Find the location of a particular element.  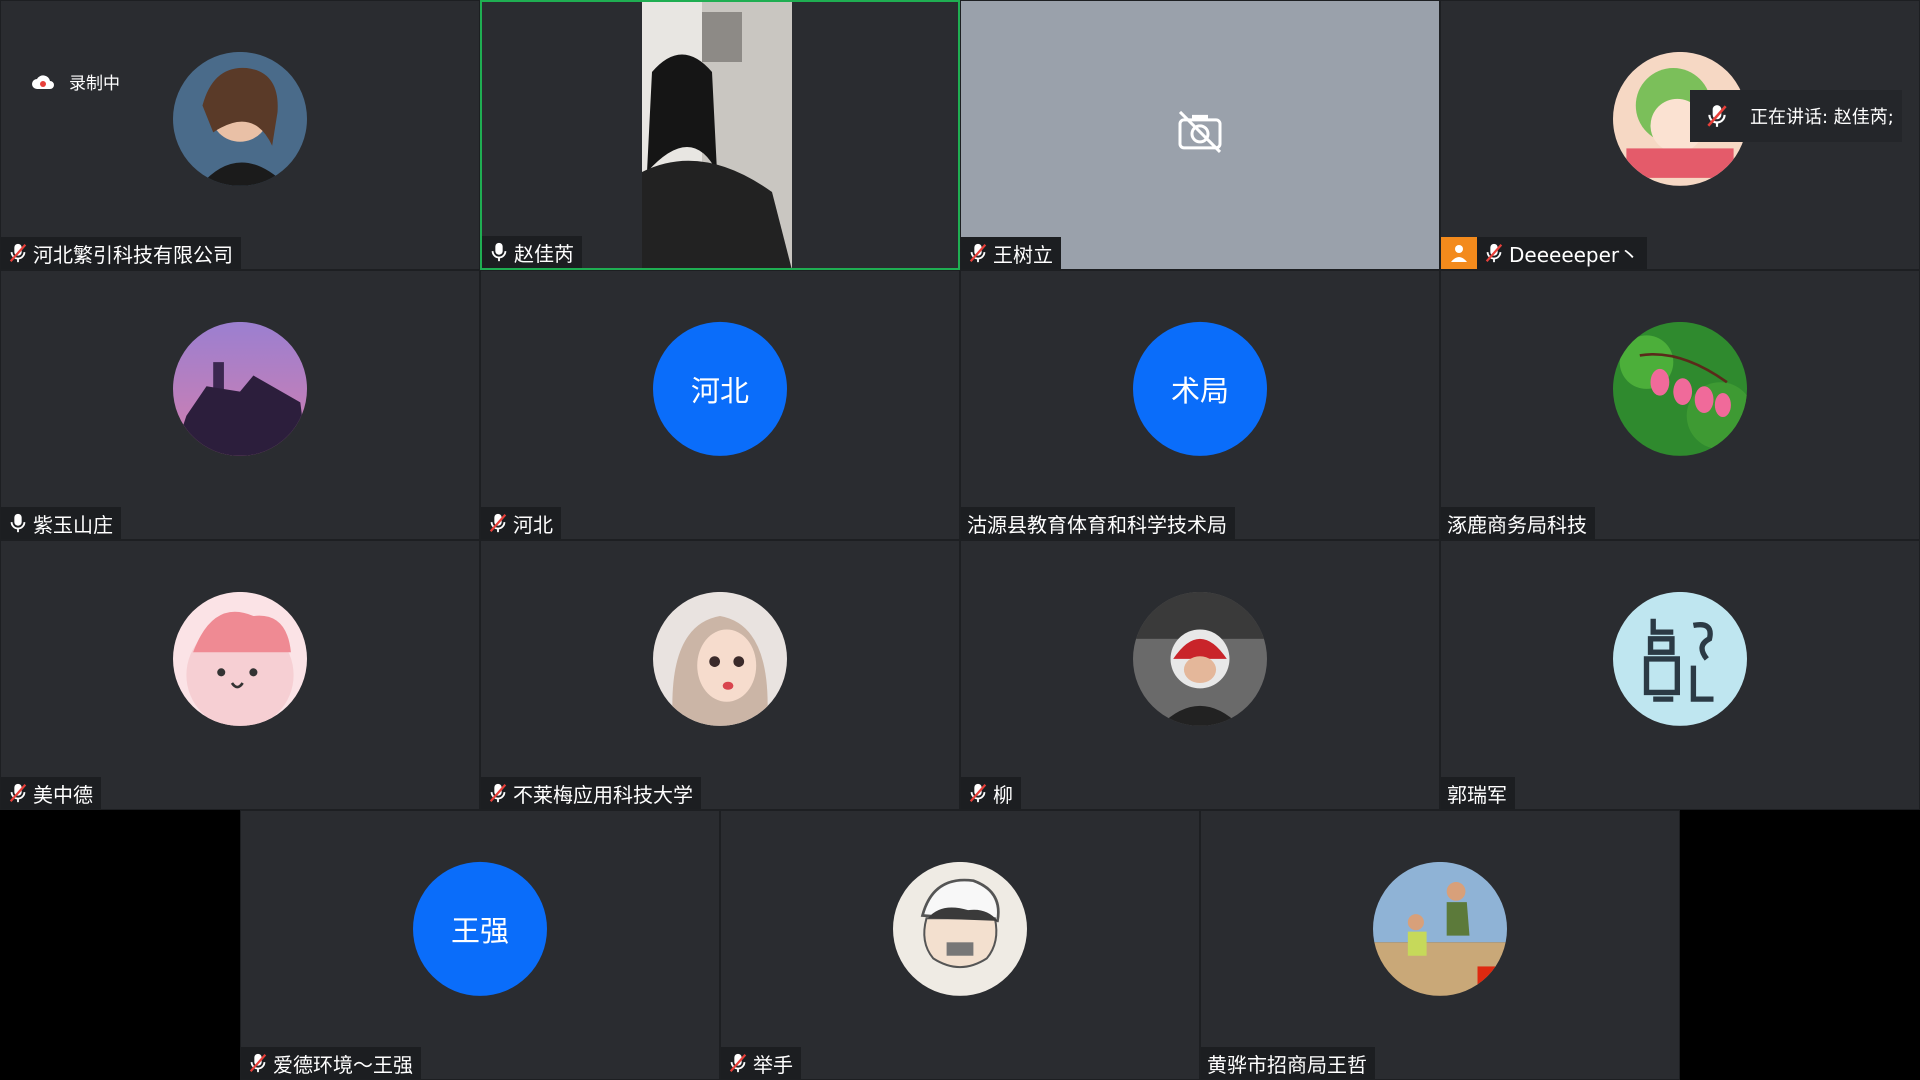

cloud-record-icon is located at coordinates (43, 81).